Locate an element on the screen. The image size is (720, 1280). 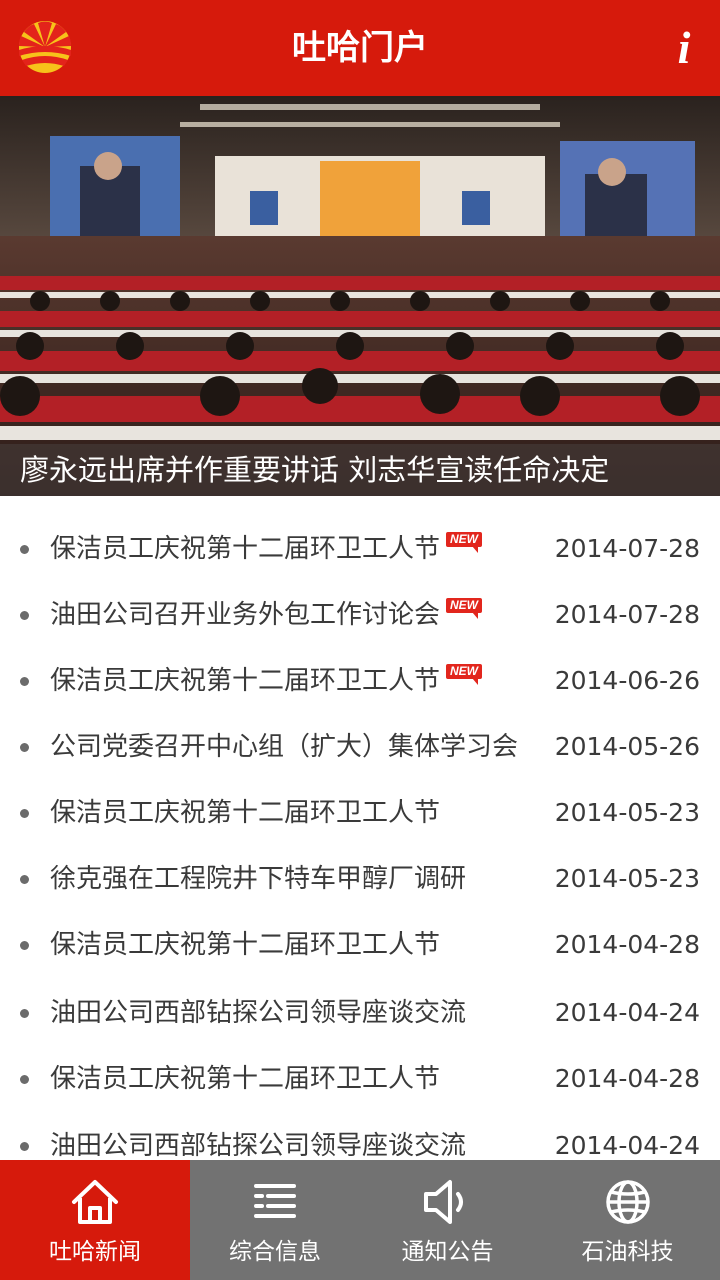
news-title: 公司党委召开中心组（扩大）集体学习会 is located at coordinates (284, 747).